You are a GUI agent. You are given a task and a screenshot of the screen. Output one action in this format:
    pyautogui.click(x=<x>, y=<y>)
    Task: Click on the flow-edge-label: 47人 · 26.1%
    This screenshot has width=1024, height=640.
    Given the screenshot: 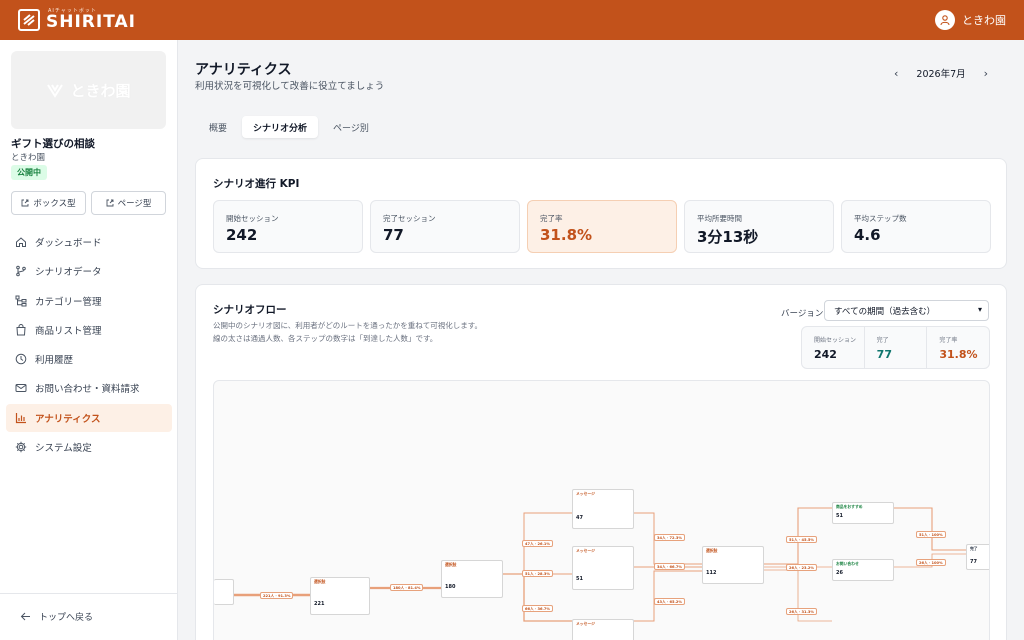 What is the action you would take?
    pyautogui.click(x=537, y=543)
    